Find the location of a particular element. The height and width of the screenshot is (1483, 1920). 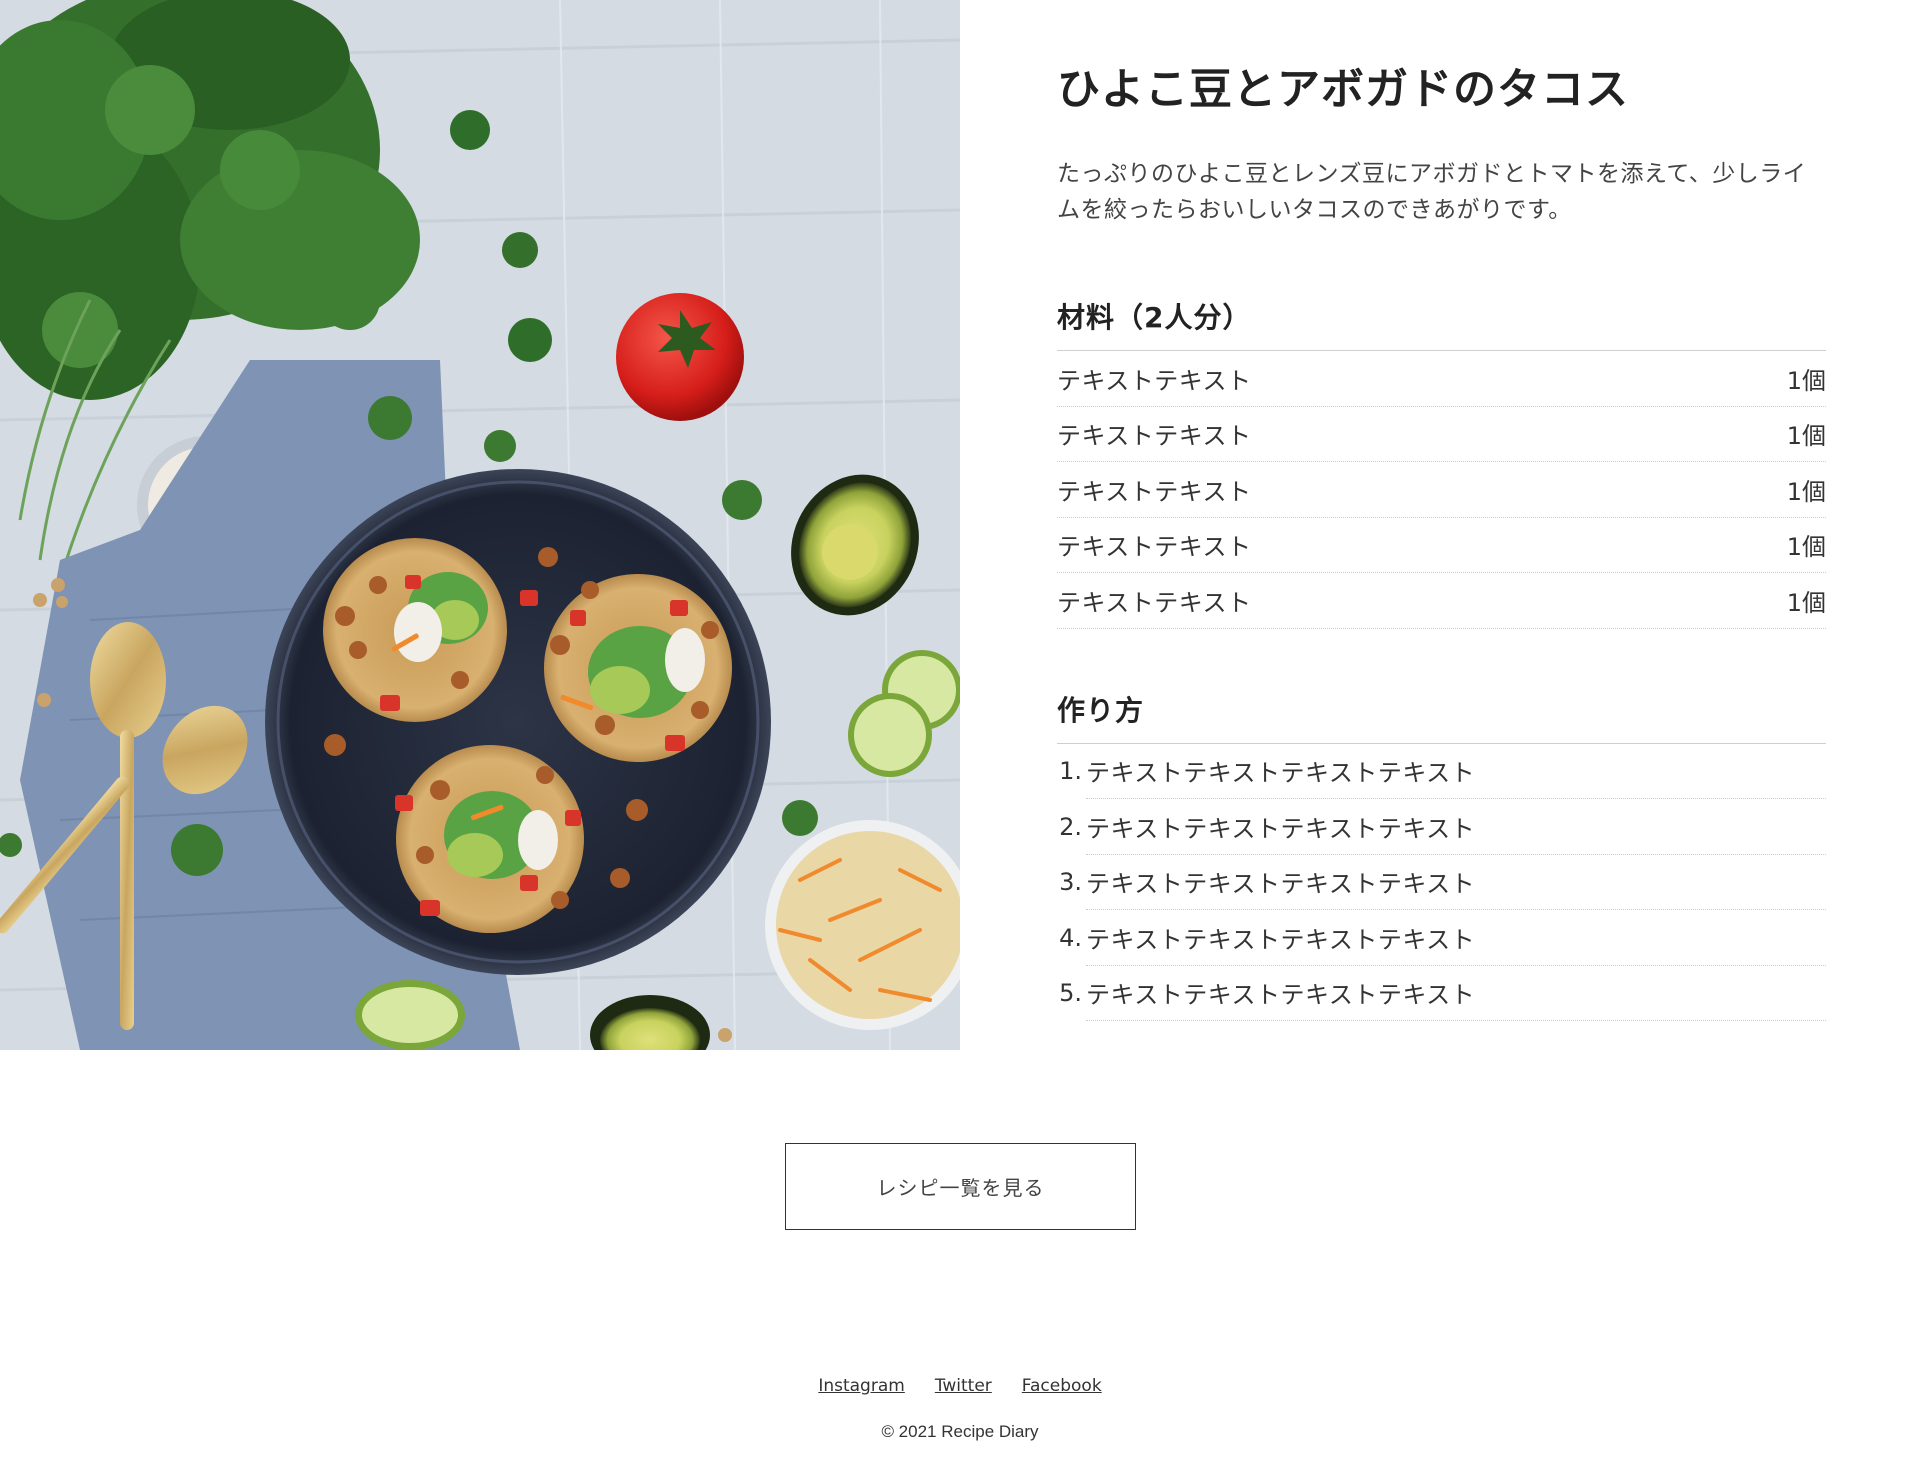

step-number: 3. is located at coordinates (1070, 882).